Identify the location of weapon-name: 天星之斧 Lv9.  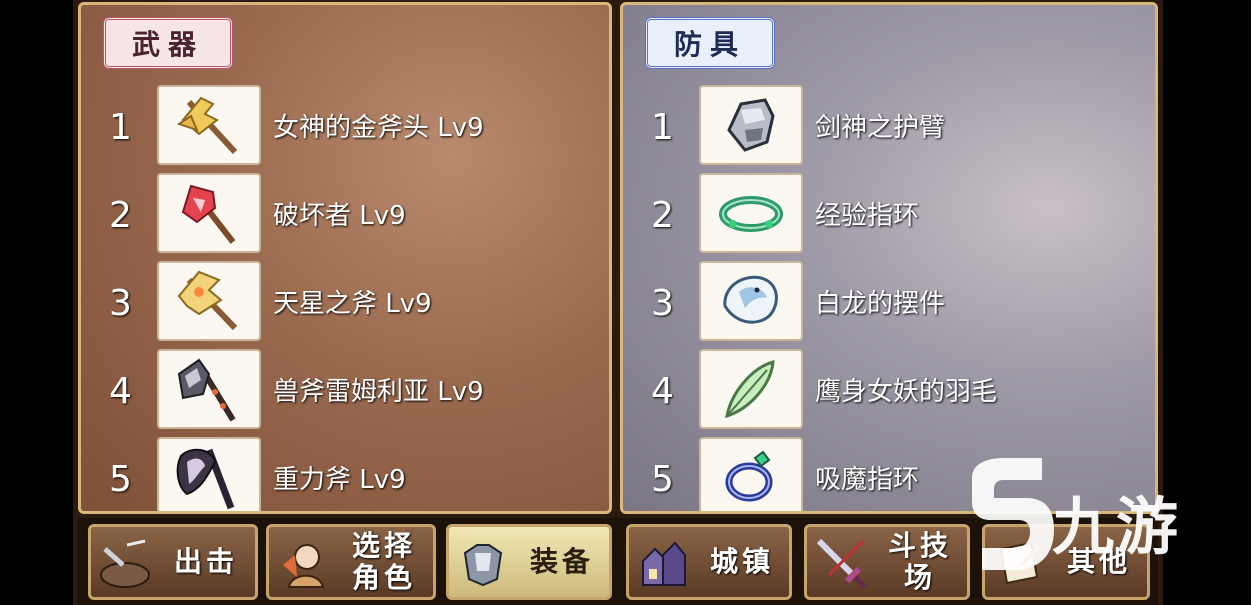
(352, 304).